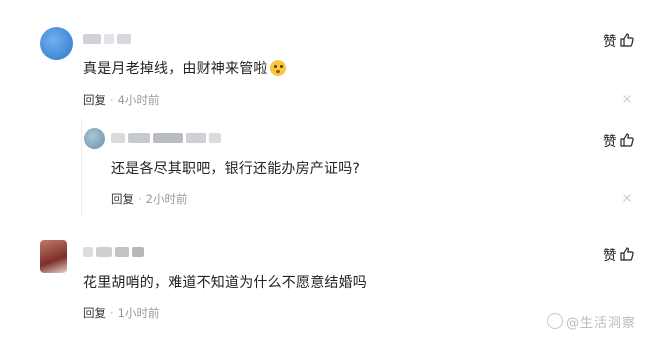 The height and width of the screenshot is (341, 650). Describe the element at coordinates (184, 68) in the screenshot. I see `comment-text: 真是月老掉线，由财神来管啦` at that location.